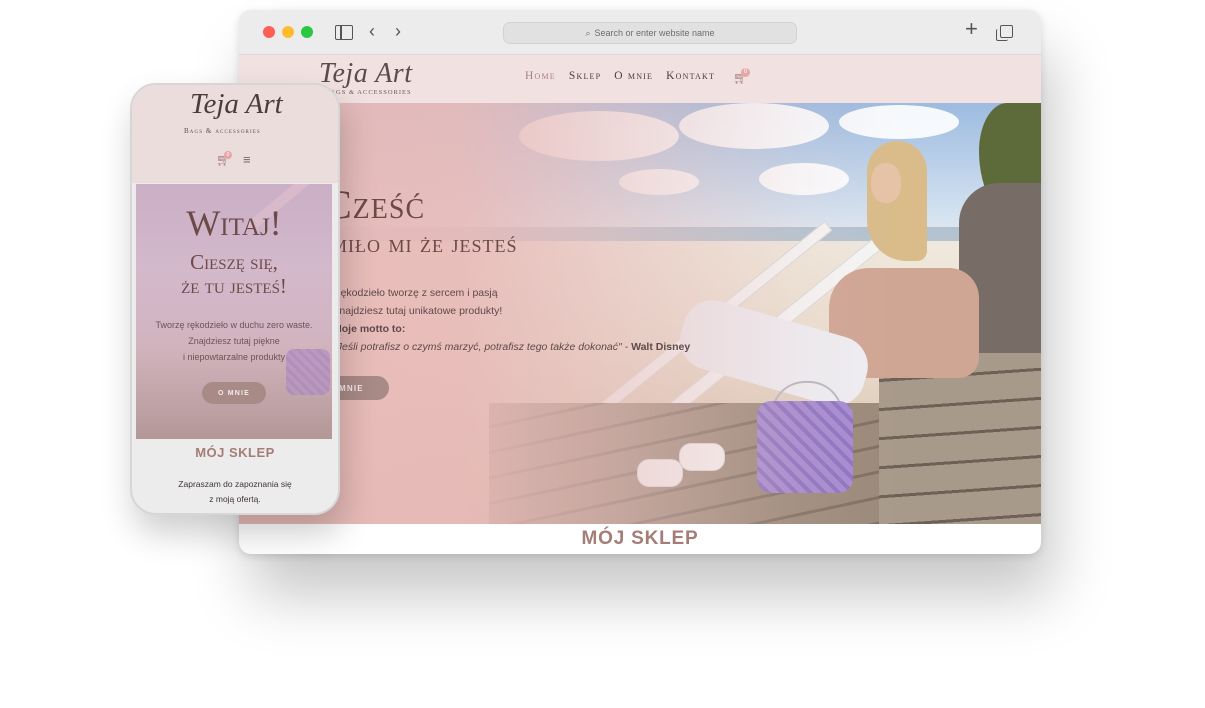 The width and height of the screenshot is (1205, 708). What do you see at coordinates (369, 329) in the screenshot?
I see `hero-motto-label: Moje motto to:` at bounding box center [369, 329].